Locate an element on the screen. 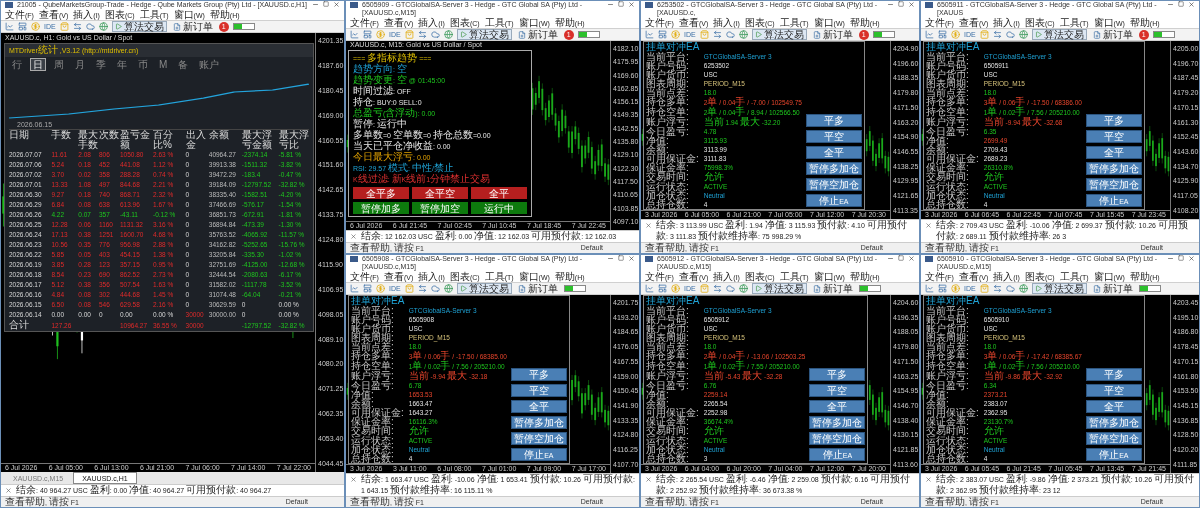 The width and height of the screenshot is (1200, 508). period-tab: M is located at coordinates (163, 64).